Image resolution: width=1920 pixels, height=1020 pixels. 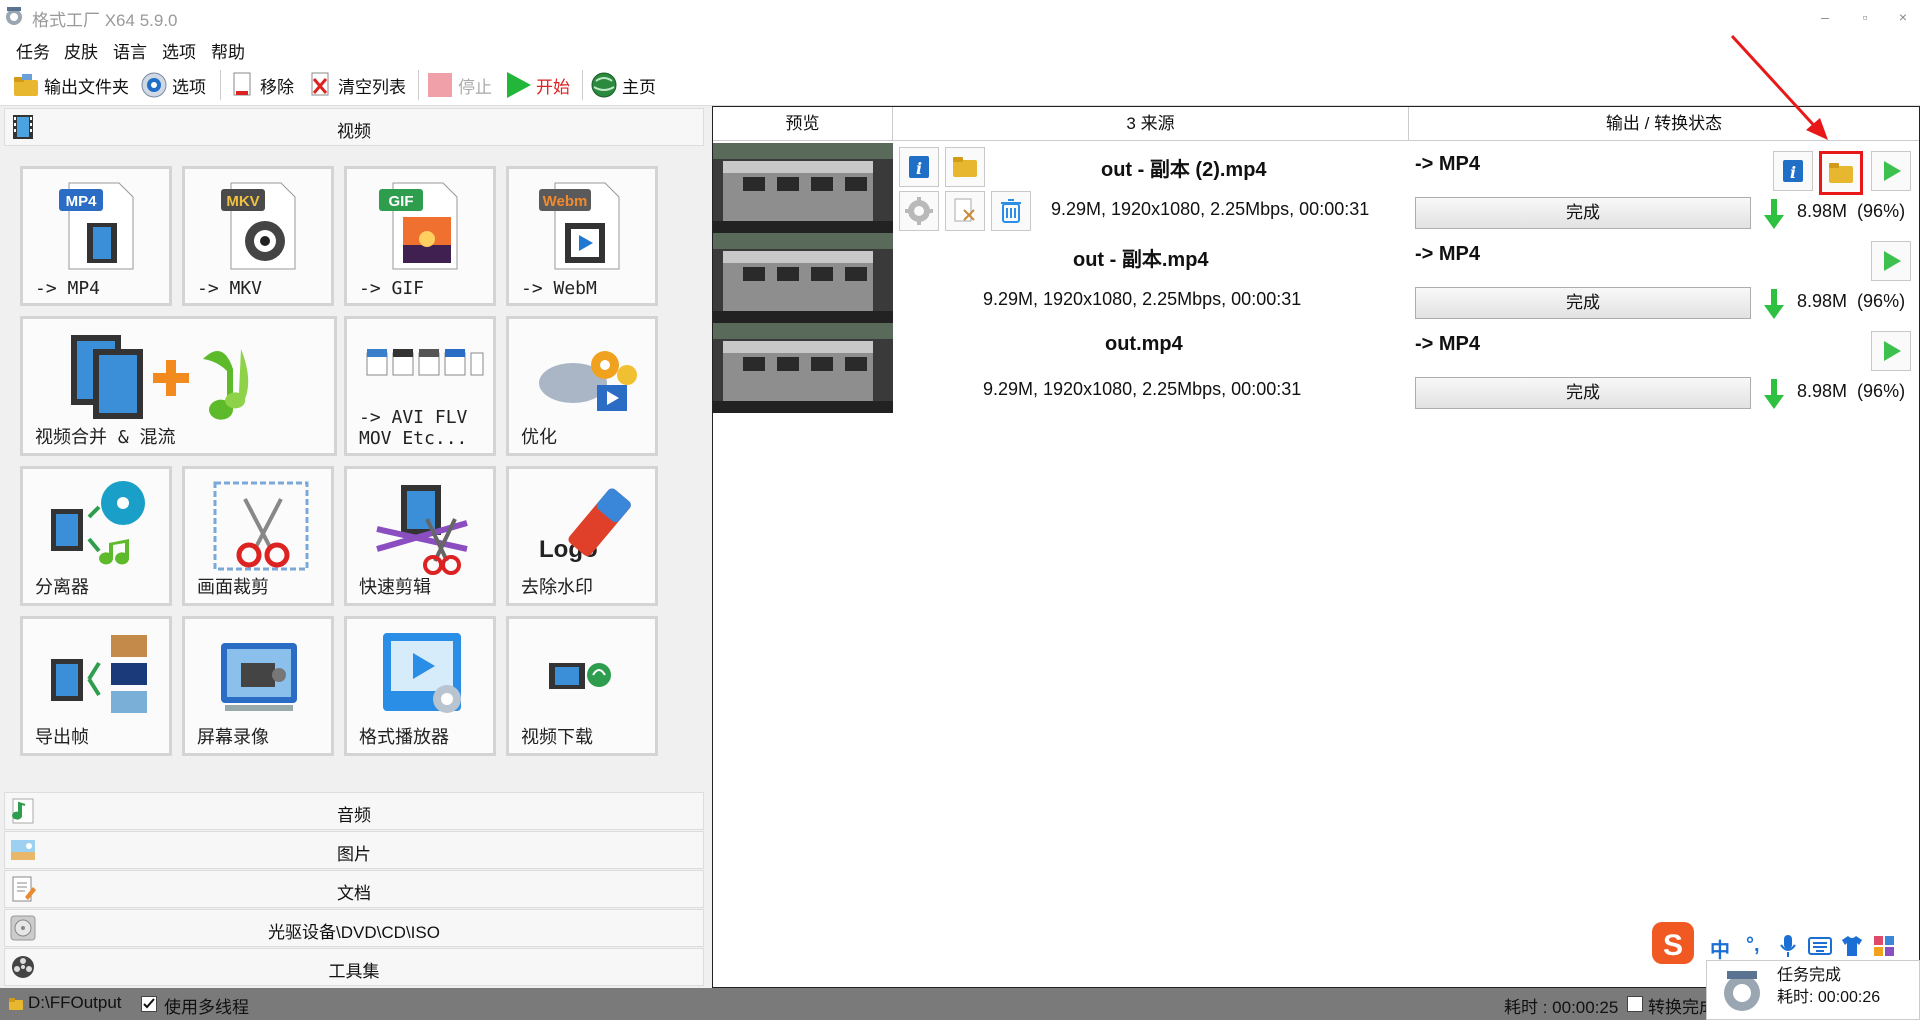 What do you see at coordinates (149, 1004) in the screenshot?
I see `multithread-checkbox` at bounding box center [149, 1004].